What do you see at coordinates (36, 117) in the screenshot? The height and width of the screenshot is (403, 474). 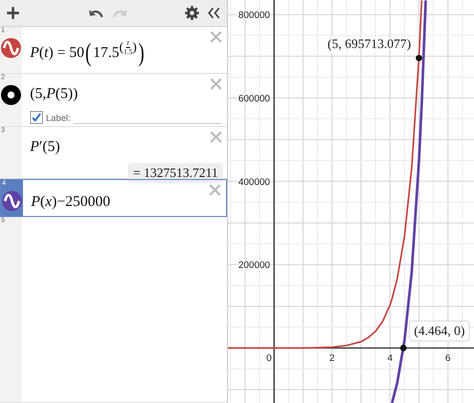 I see `label-checkbox` at bounding box center [36, 117].